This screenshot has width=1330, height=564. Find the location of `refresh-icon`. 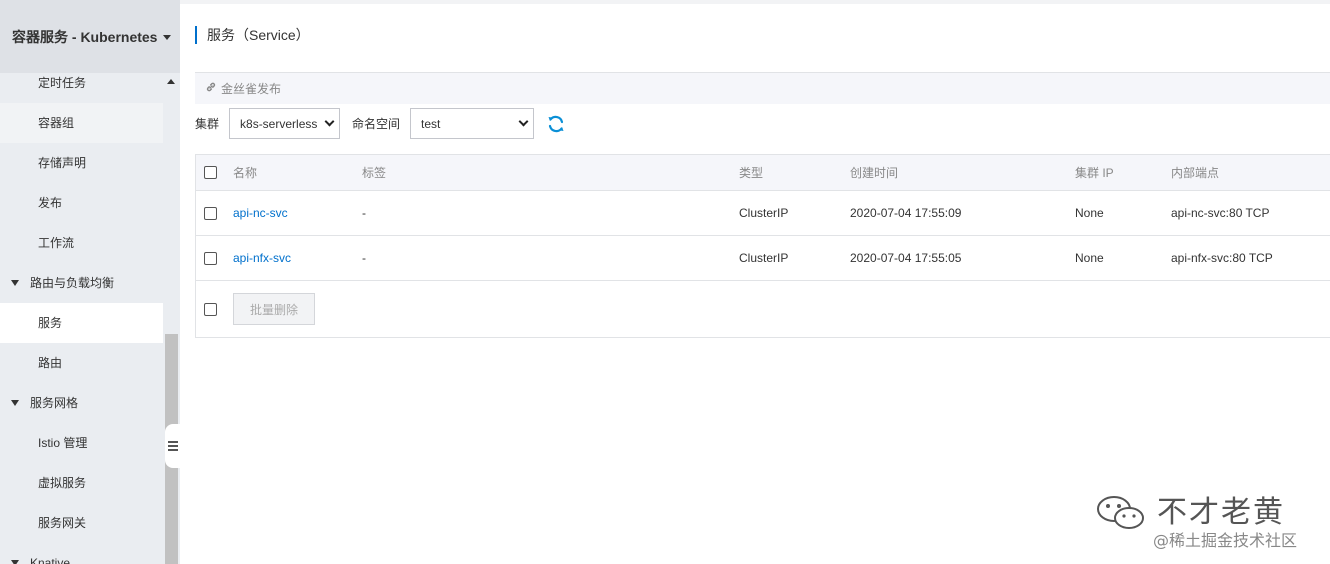

refresh-icon is located at coordinates (556, 124).